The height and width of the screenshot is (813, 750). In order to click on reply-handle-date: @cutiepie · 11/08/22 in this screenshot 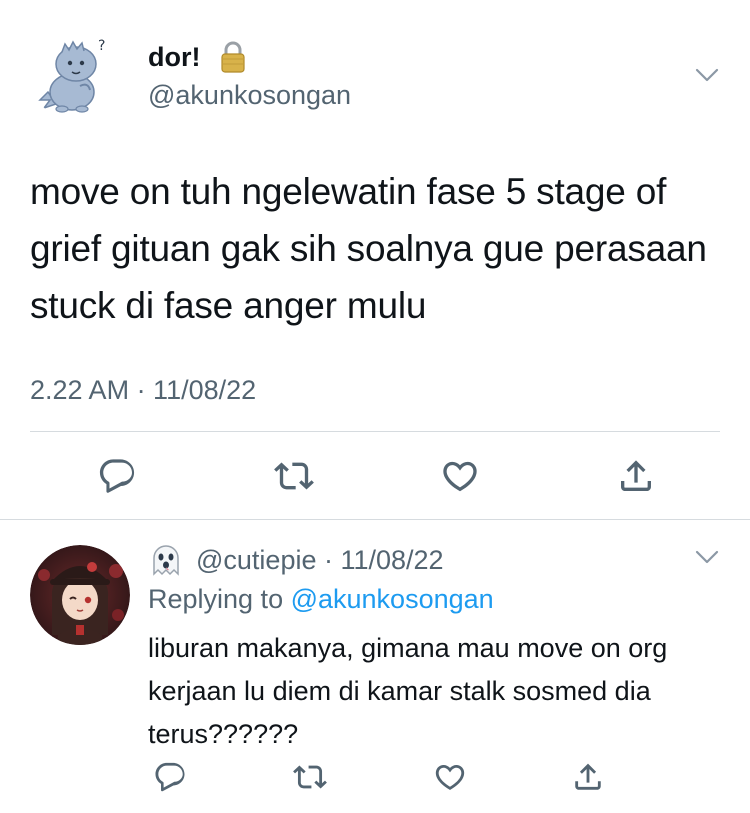, I will do `click(320, 560)`.